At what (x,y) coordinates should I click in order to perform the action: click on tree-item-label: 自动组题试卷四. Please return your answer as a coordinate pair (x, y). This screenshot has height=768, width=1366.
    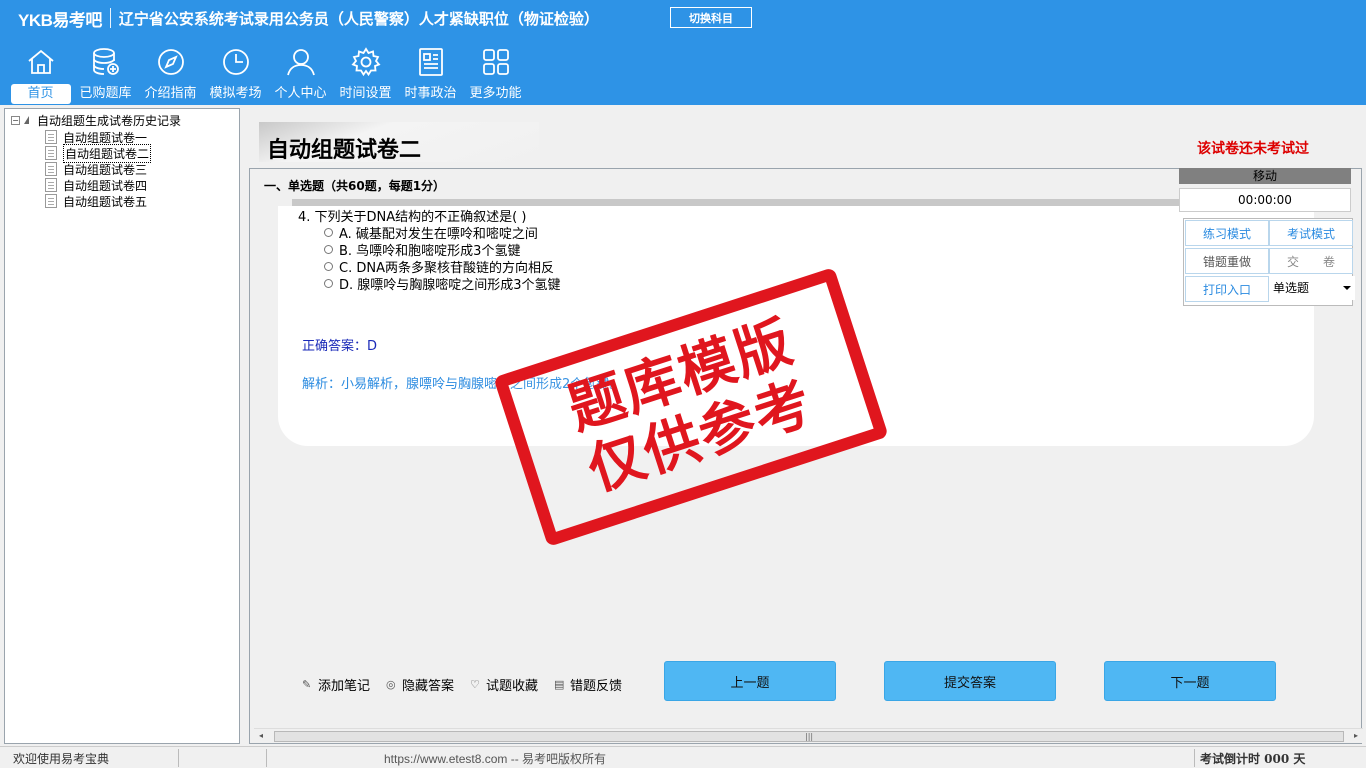
    Looking at the image, I should click on (105, 185).